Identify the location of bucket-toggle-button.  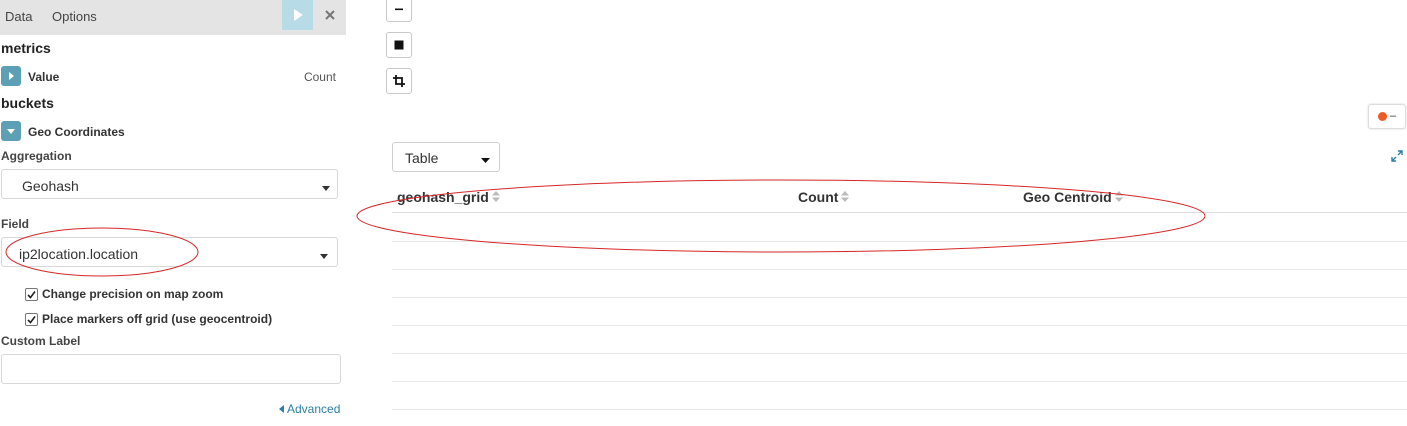
(11, 131).